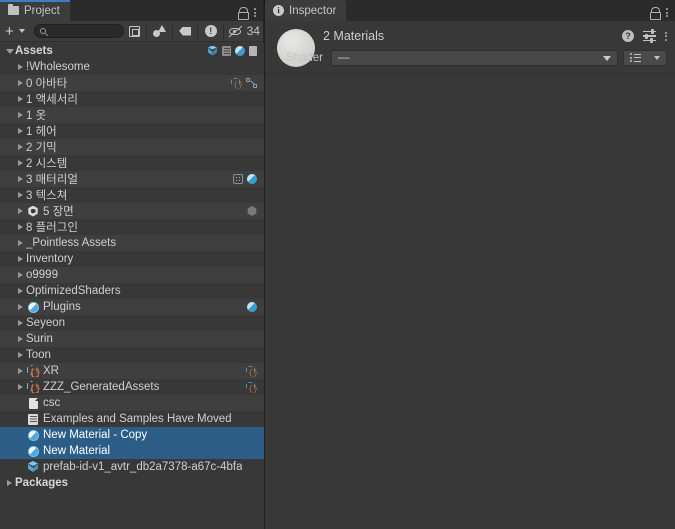 The height and width of the screenshot is (529, 675). Describe the element at coordinates (232, 51) in the screenshot. I see `assets-badges` at that location.